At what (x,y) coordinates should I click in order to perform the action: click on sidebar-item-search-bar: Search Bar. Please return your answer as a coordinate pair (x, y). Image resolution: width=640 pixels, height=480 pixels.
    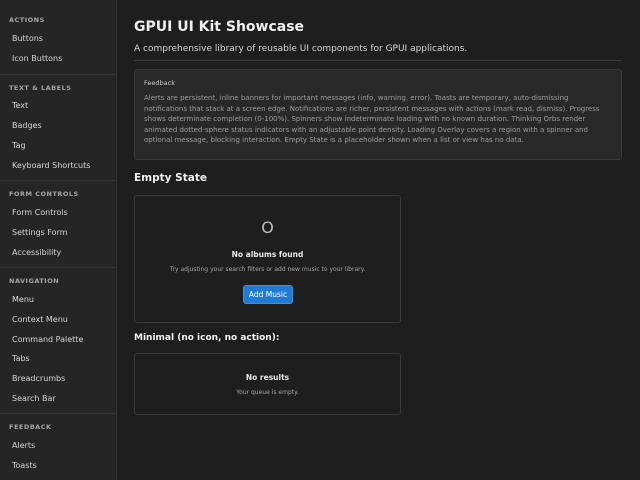
    Looking at the image, I should click on (34, 398).